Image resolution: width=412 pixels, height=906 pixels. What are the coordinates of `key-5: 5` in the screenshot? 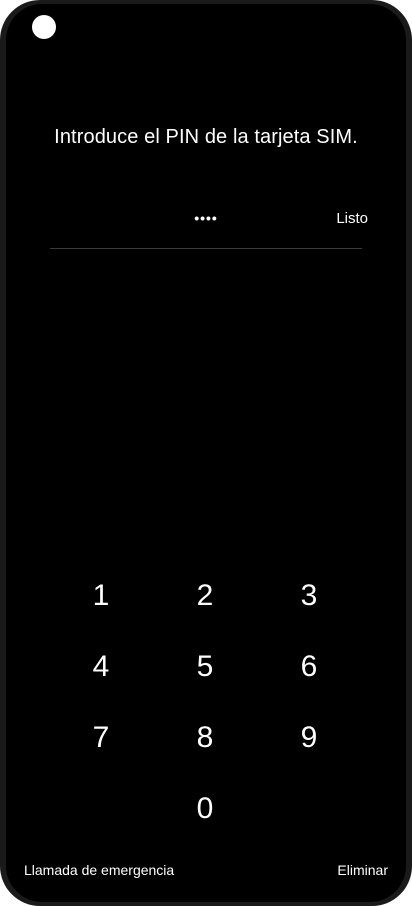 It's located at (205, 667).